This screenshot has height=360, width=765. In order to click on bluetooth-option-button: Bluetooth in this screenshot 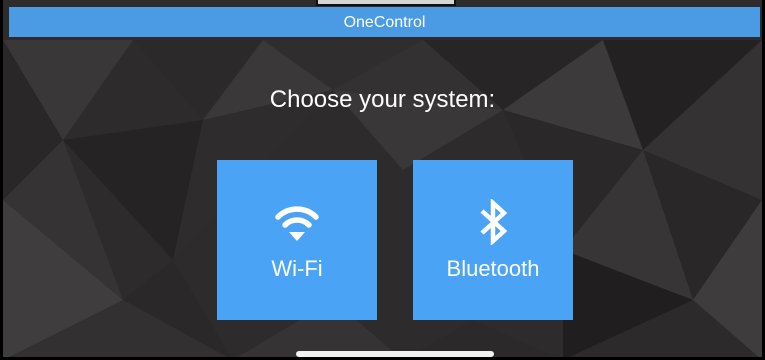, I will do `click(493, 240)`.